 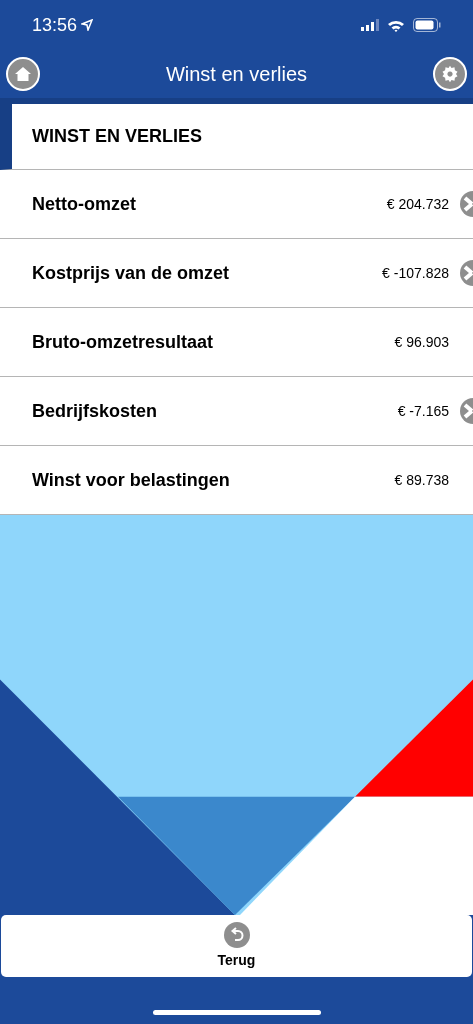 I want to click on list-row: Bedrijfskosten € -7.165, so click(x=236, y=411).